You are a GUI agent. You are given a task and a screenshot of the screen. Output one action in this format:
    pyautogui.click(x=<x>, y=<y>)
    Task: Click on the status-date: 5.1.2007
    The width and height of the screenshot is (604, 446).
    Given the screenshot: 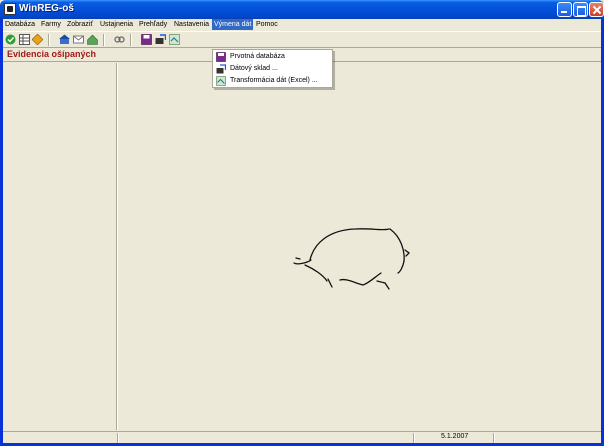 What is the action you would take?
    pyautogui.click(x=455, y=436)
    